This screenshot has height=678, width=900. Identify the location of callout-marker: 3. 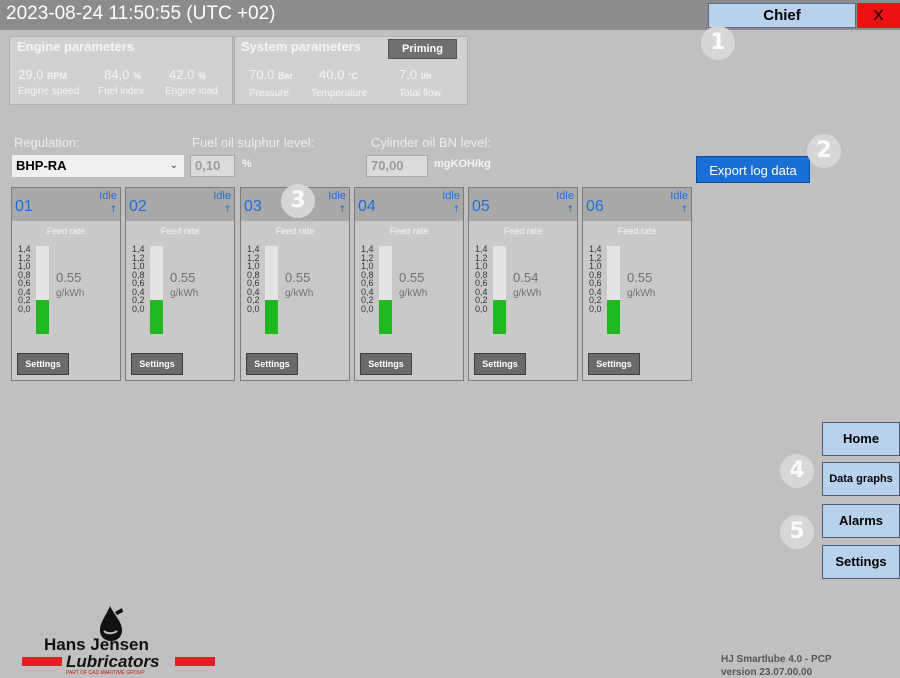
(298, 201).